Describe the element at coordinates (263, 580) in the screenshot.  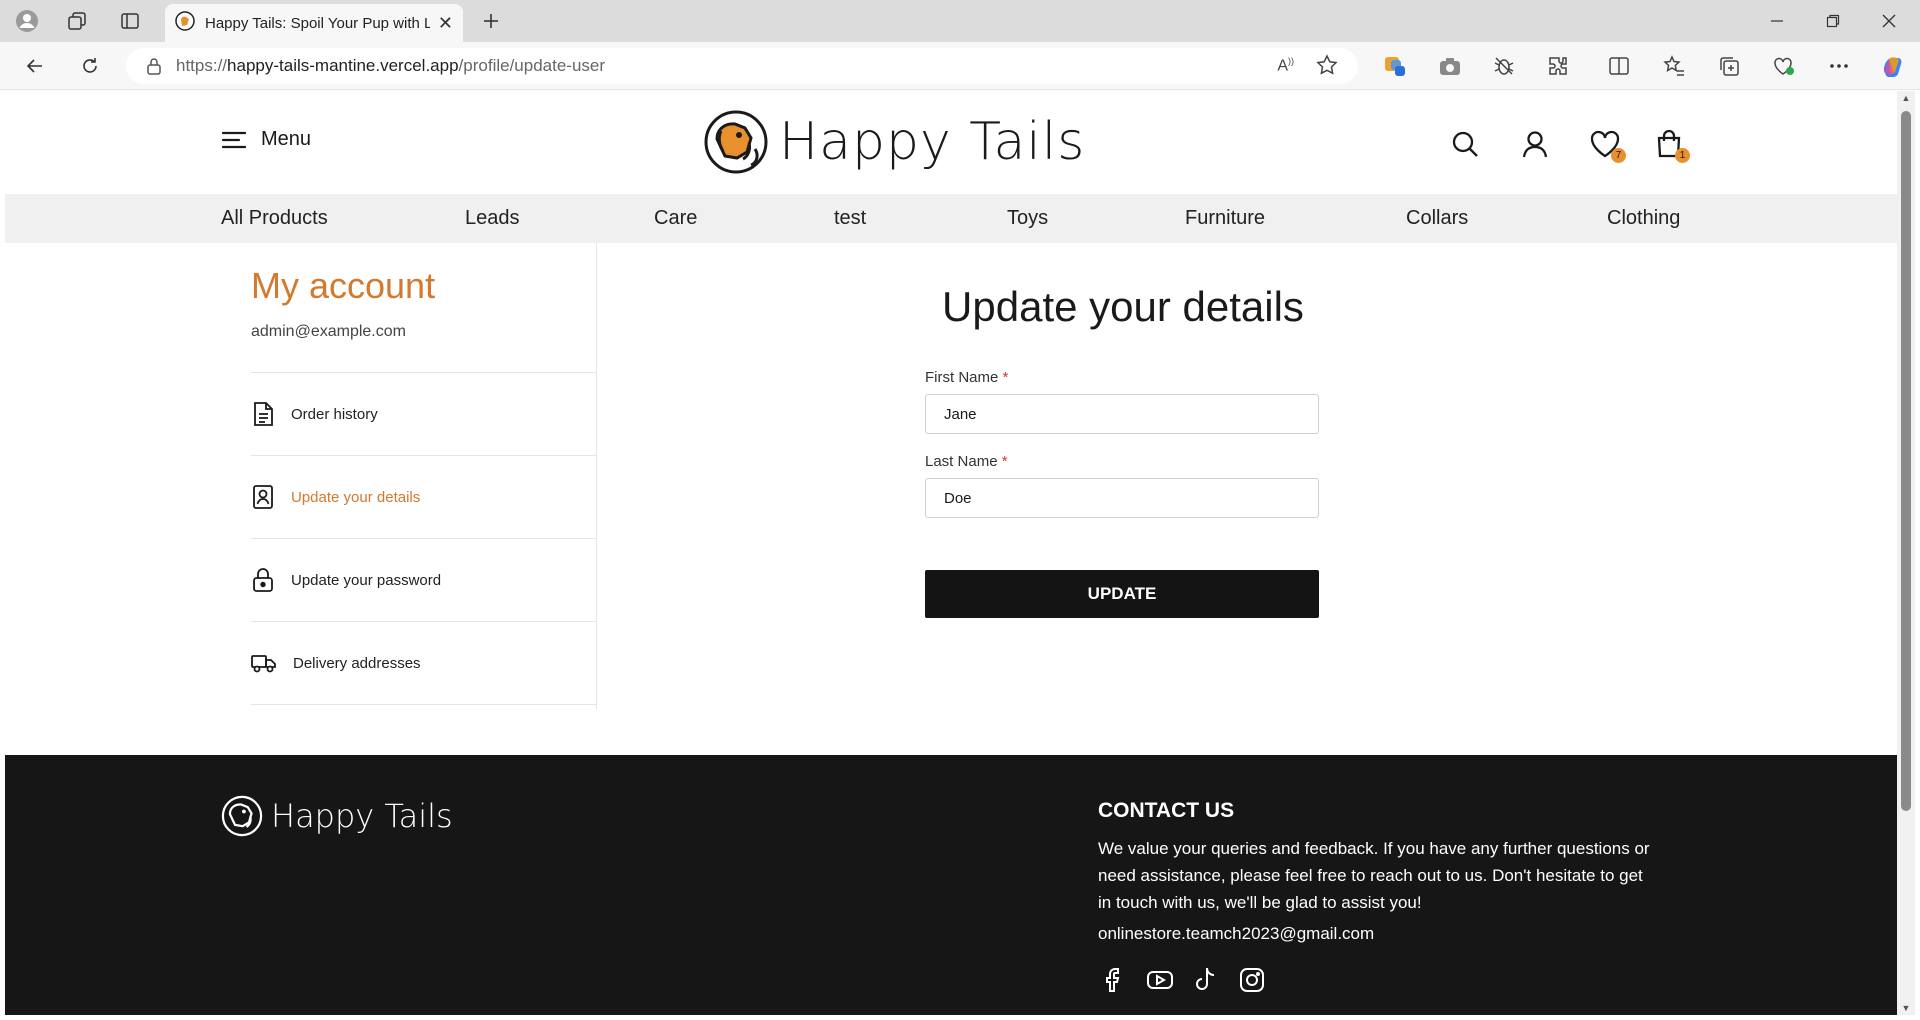
I see `lock-icon` at that location.